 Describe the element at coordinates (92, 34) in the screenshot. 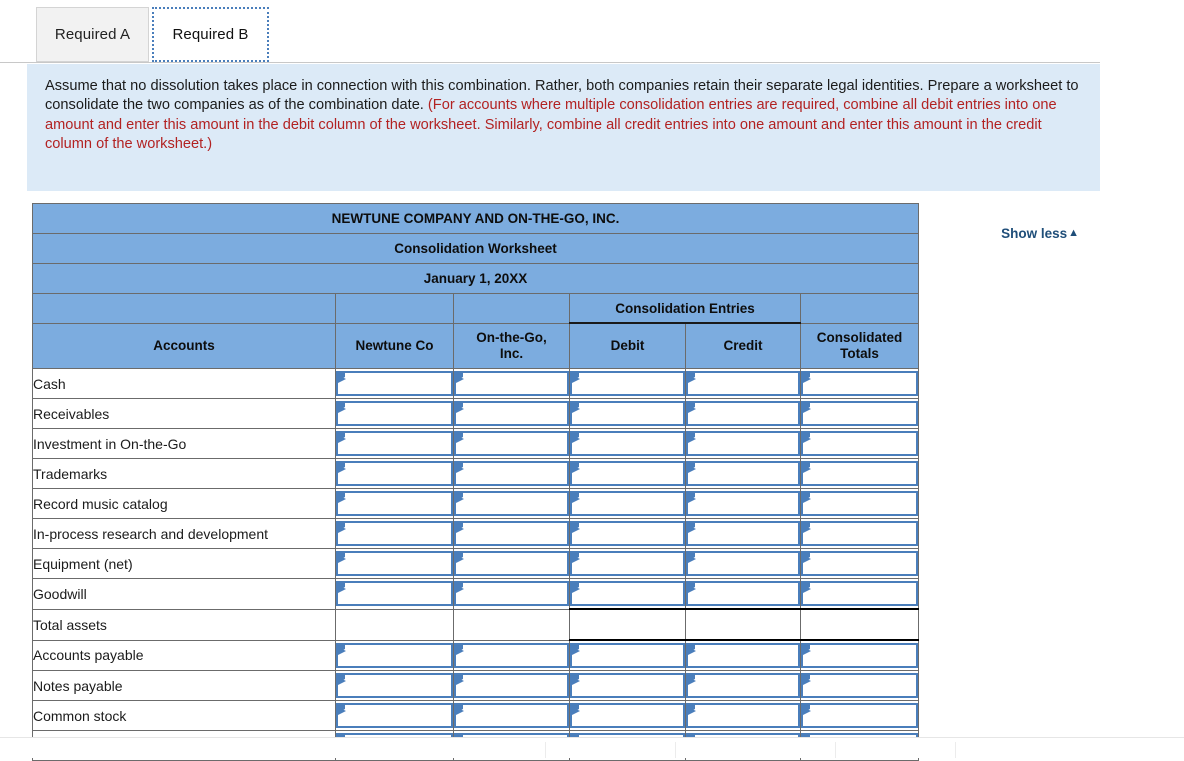

I see `tab-required-a: Required A` at that location.